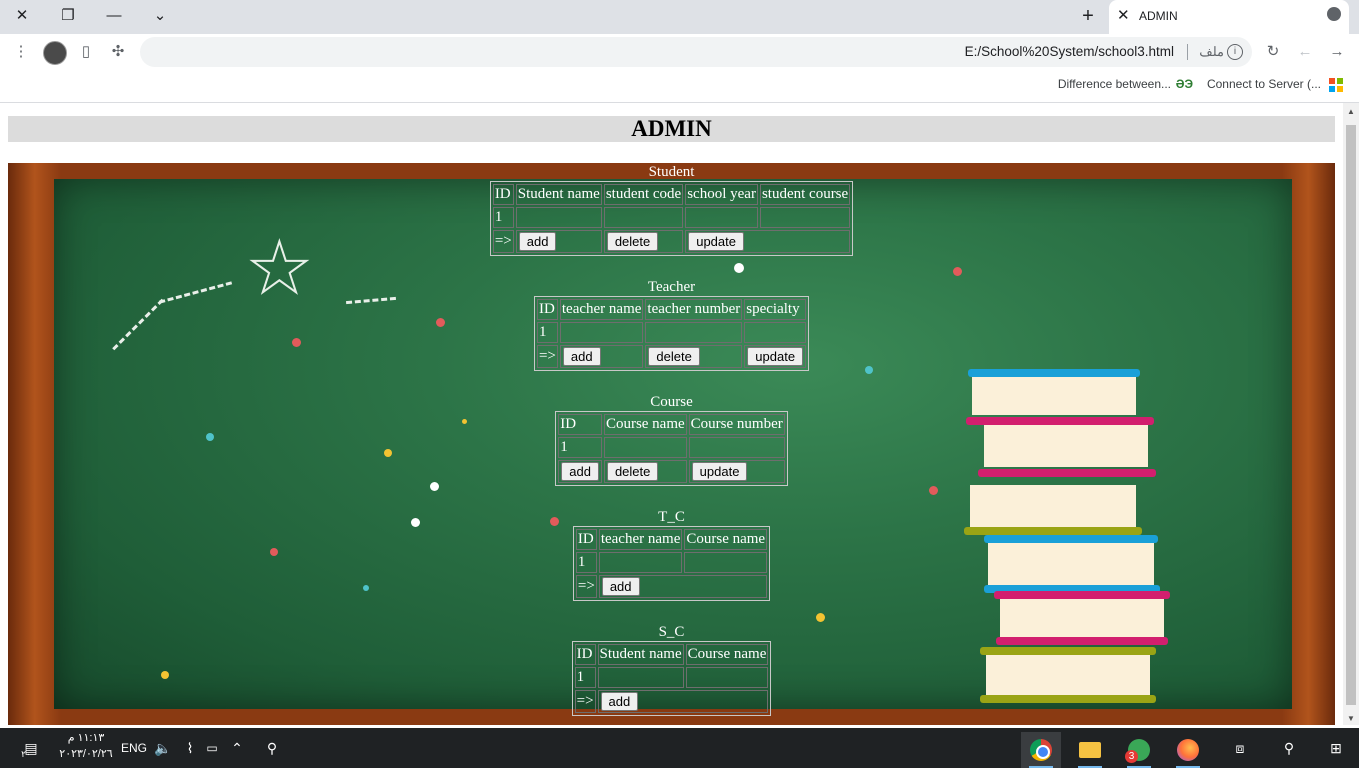 This screenshot has width=1359, height=768. What do you see at coordinates (721, 194) in the screenshot?
I see `column-header: school year` at bounding box center [721, 194].